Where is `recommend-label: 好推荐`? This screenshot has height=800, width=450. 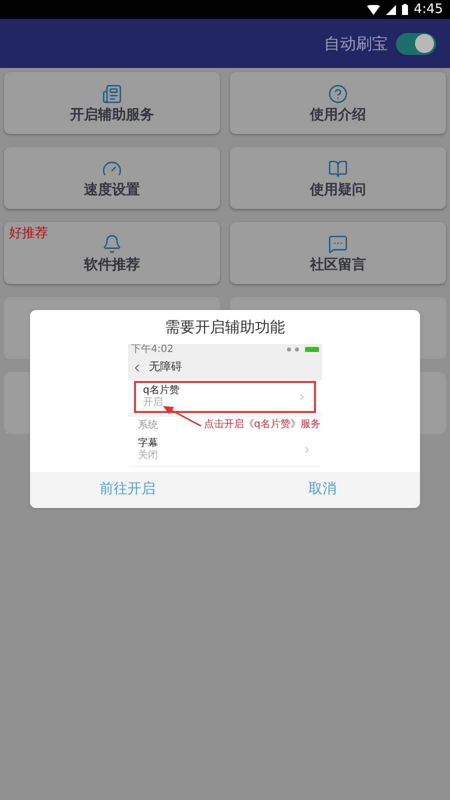 recommend-label: 好推荐 is located at coordinates (28, 233).